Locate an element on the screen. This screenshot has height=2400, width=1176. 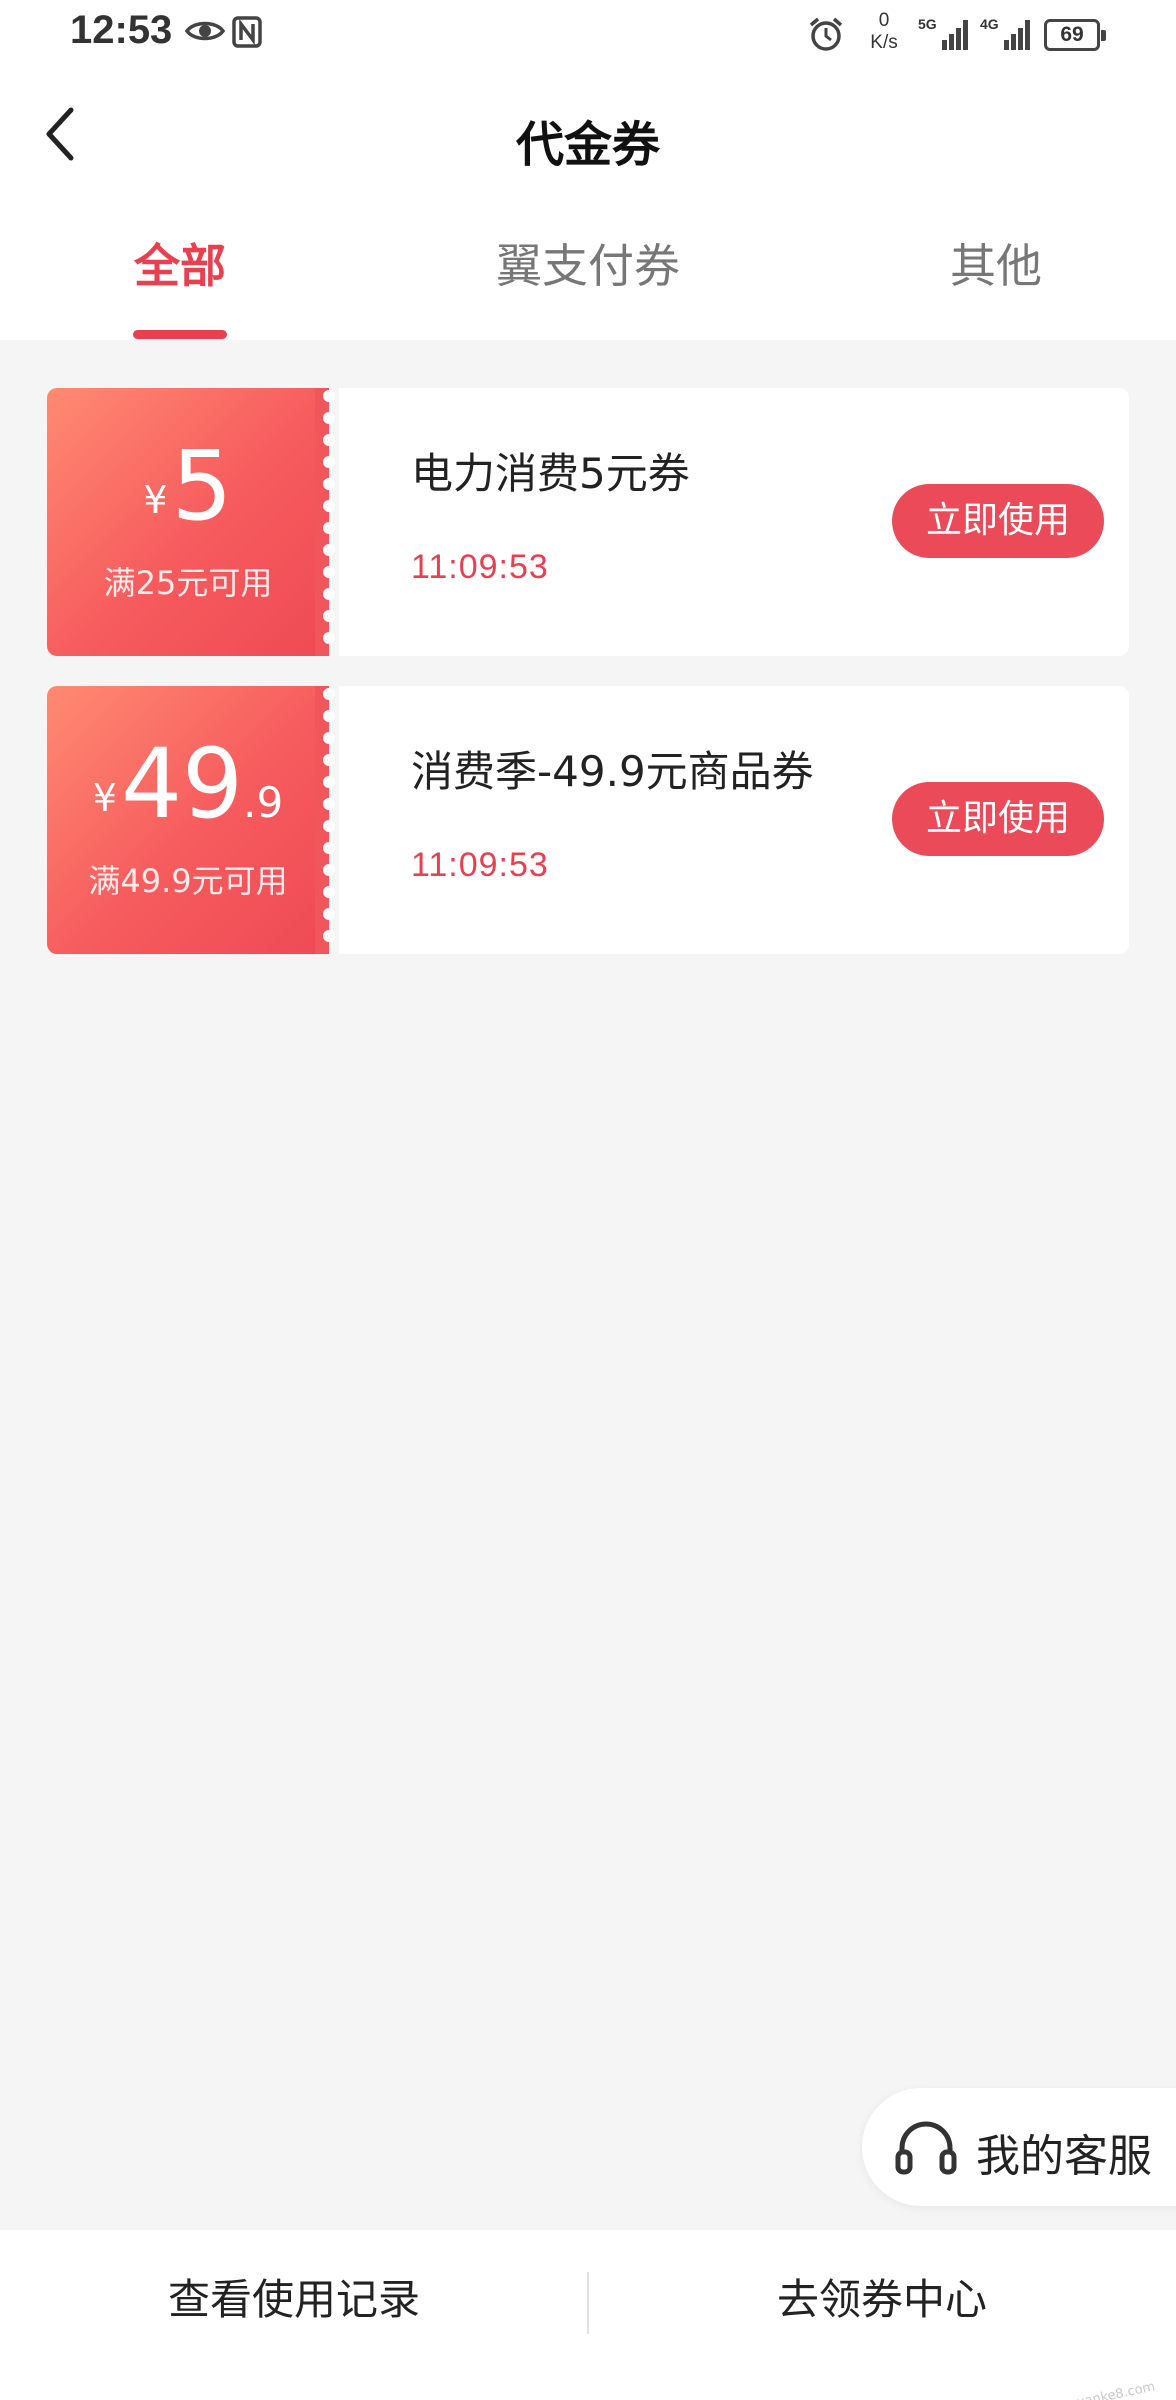
coupon-amount-integer: 49 is located at coordinates (182, 784).